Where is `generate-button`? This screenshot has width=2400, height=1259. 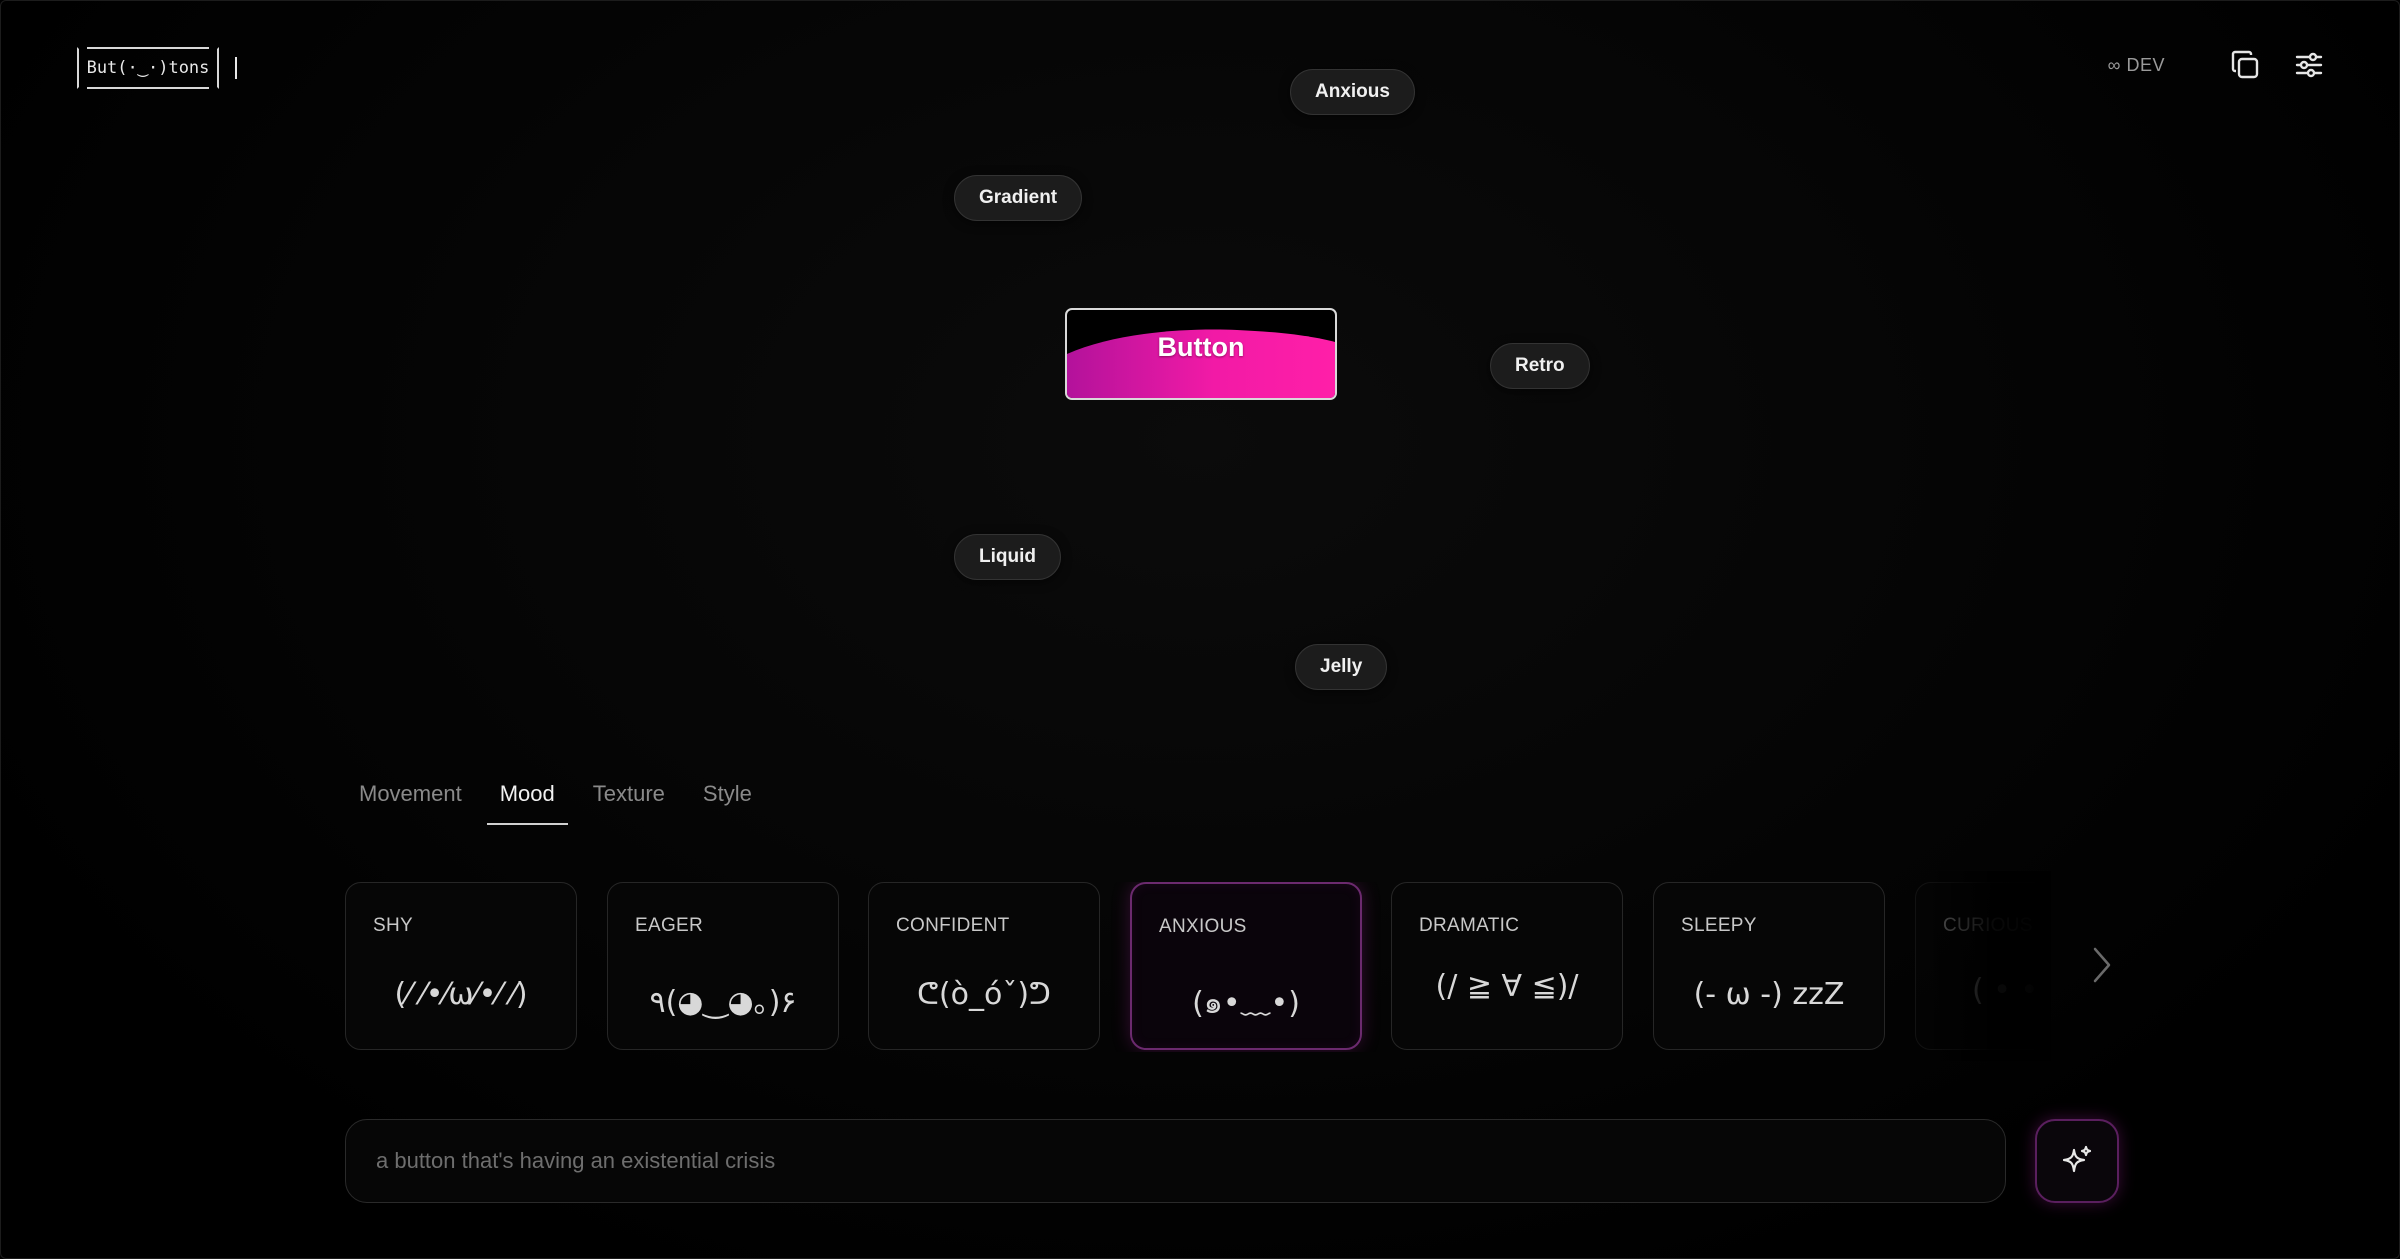
generate-button is located at coordinates (2077, 1161).